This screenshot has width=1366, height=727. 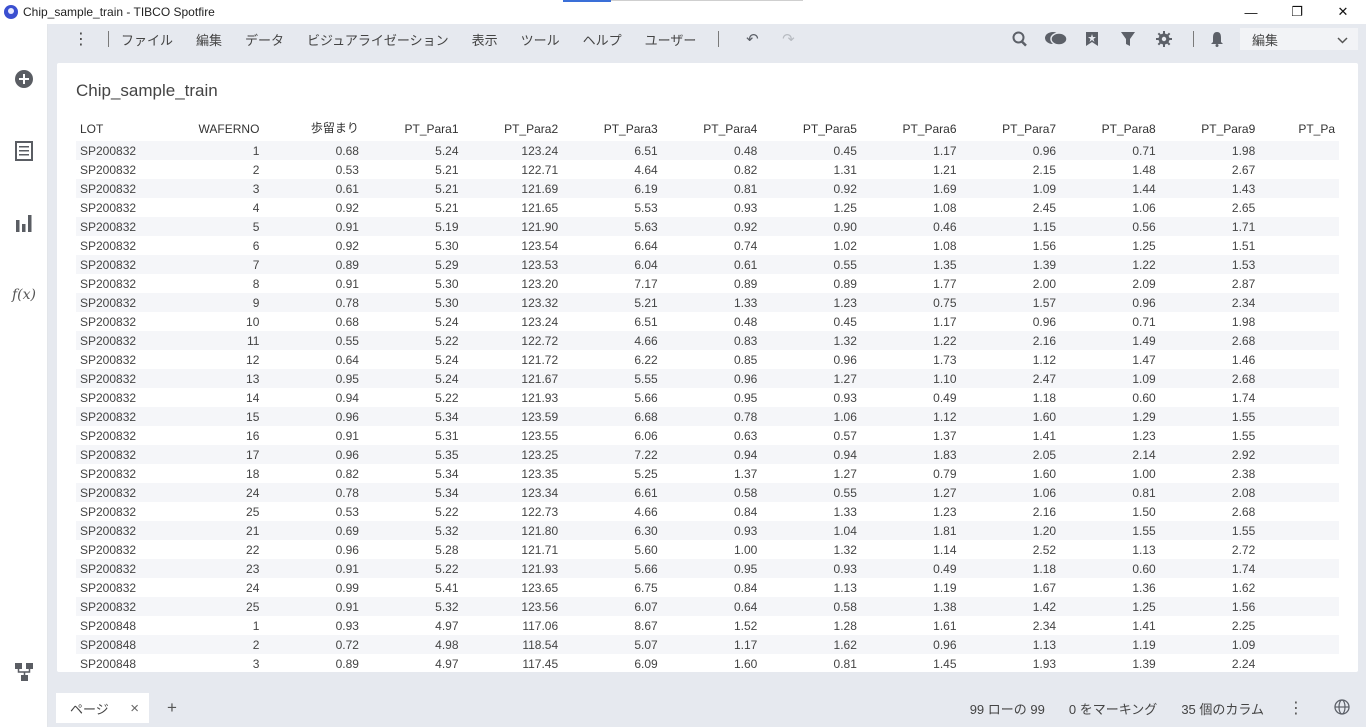 What do you see at coordinates (412, 378) in the screenshot?
I see `table-cell: 5.24` at bounding box center [412, 378].